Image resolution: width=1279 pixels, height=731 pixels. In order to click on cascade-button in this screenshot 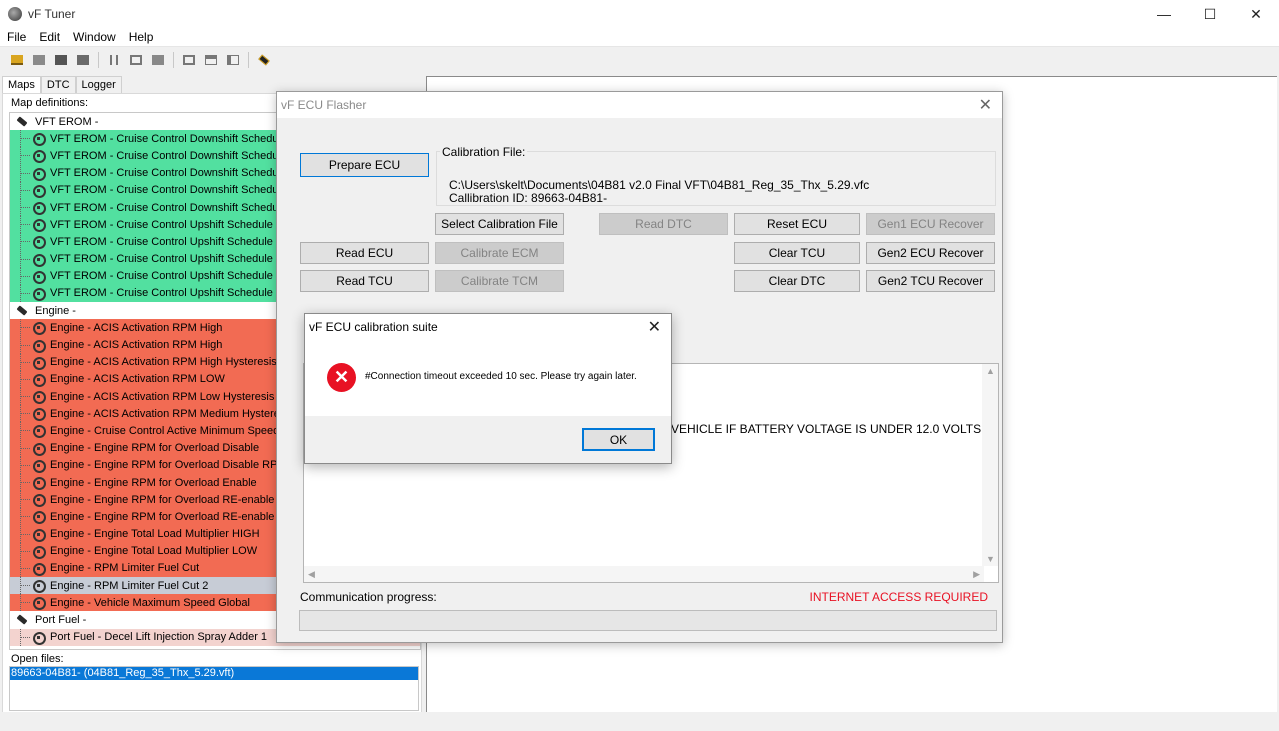, I will do `click(189, 60)`.